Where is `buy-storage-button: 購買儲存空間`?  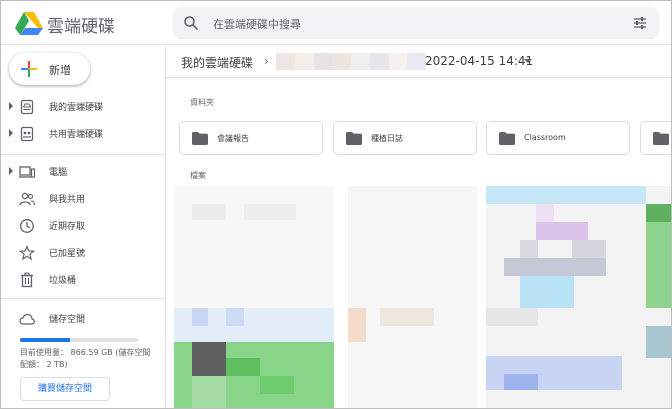 buy-storage-button: 購買儲存空間 is located at coordinates (65, 389).